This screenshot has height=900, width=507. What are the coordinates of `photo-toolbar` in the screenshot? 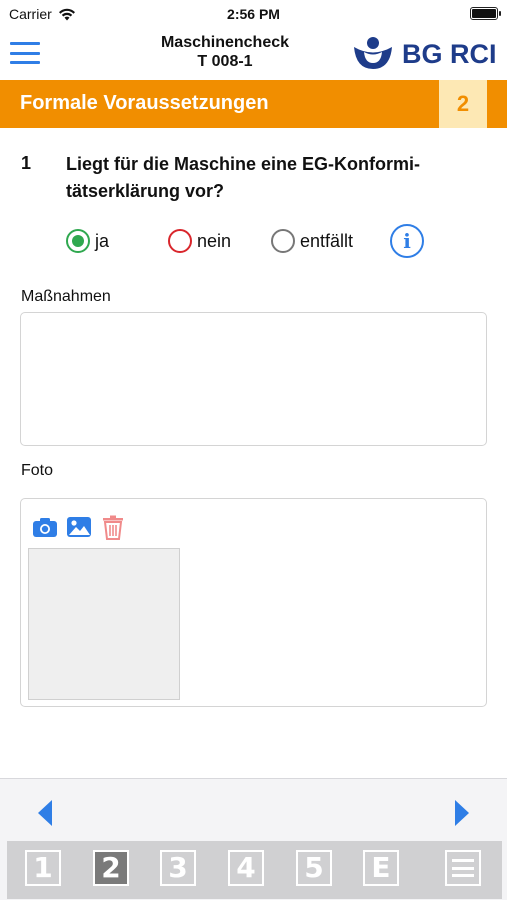 It's located at (79, 527).